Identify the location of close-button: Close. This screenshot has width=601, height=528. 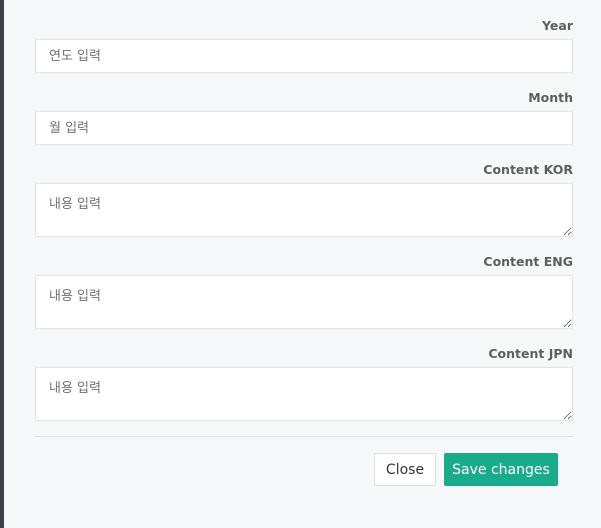
(405, 469).